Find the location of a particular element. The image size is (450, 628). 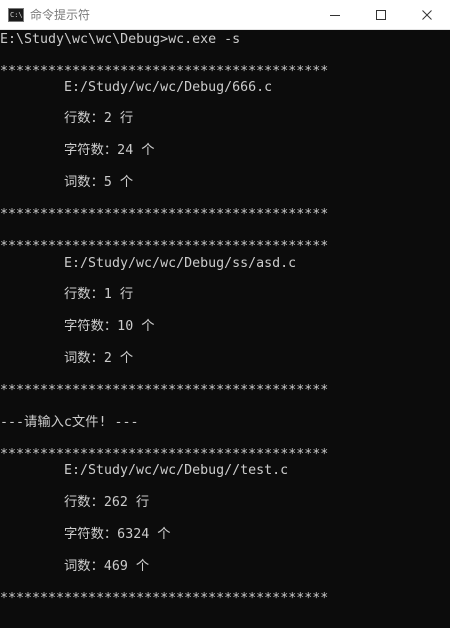

minimize-icon is located at coordinates (335, 15).